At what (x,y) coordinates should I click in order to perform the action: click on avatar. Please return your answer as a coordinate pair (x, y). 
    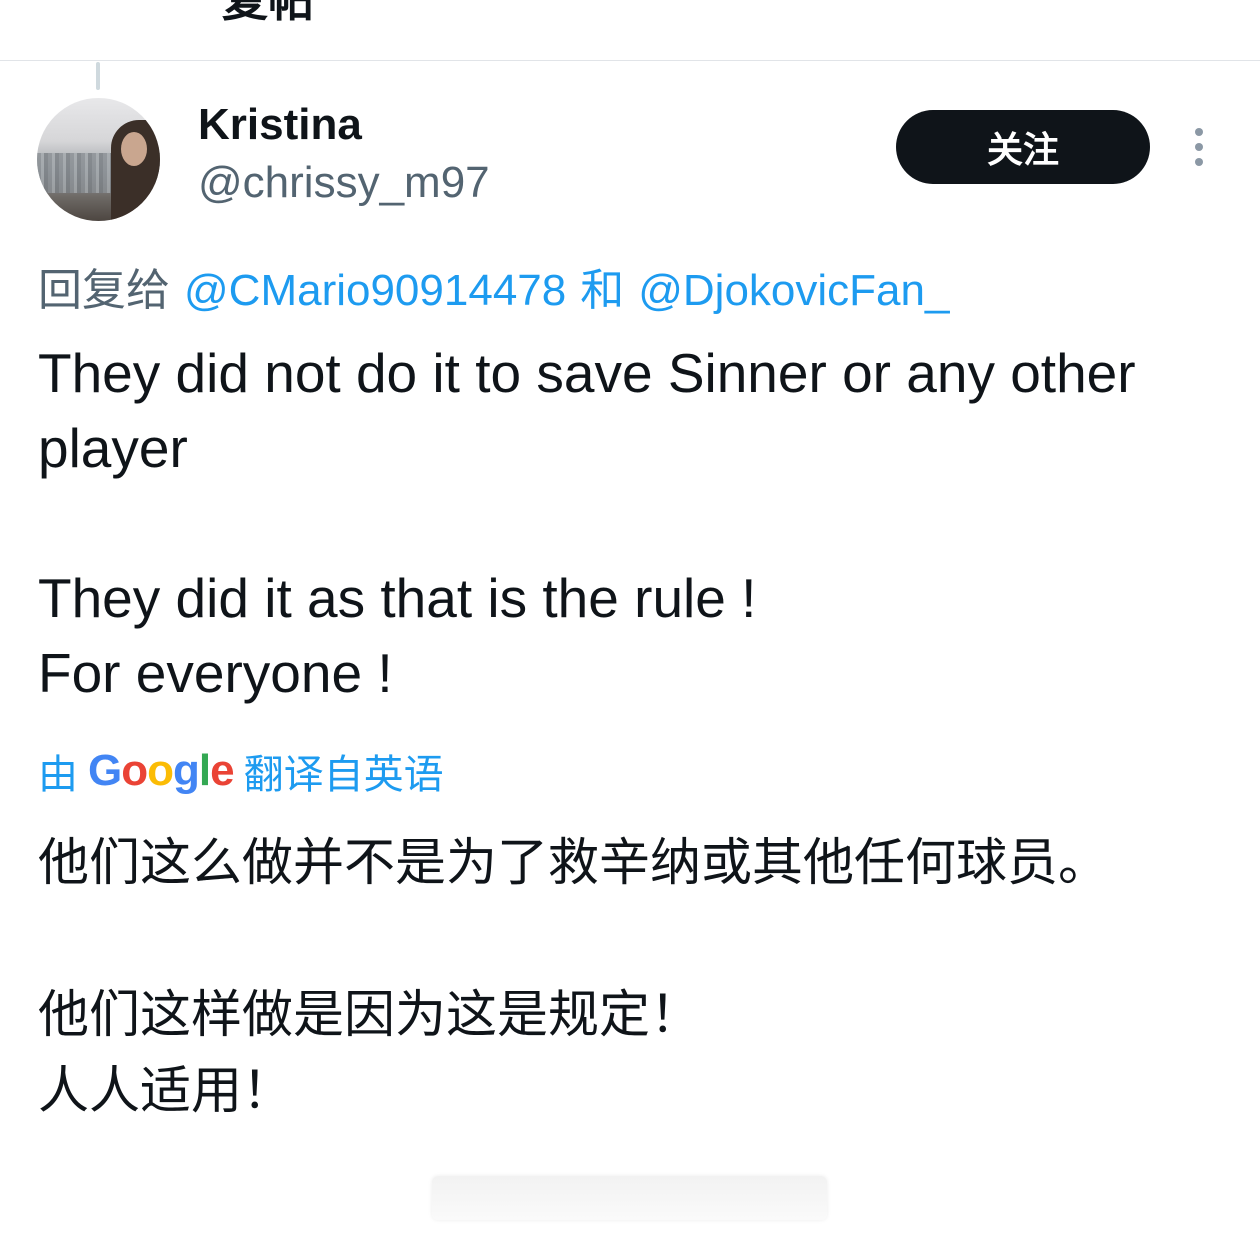
    Looking at the image, I should click on (98, 159).